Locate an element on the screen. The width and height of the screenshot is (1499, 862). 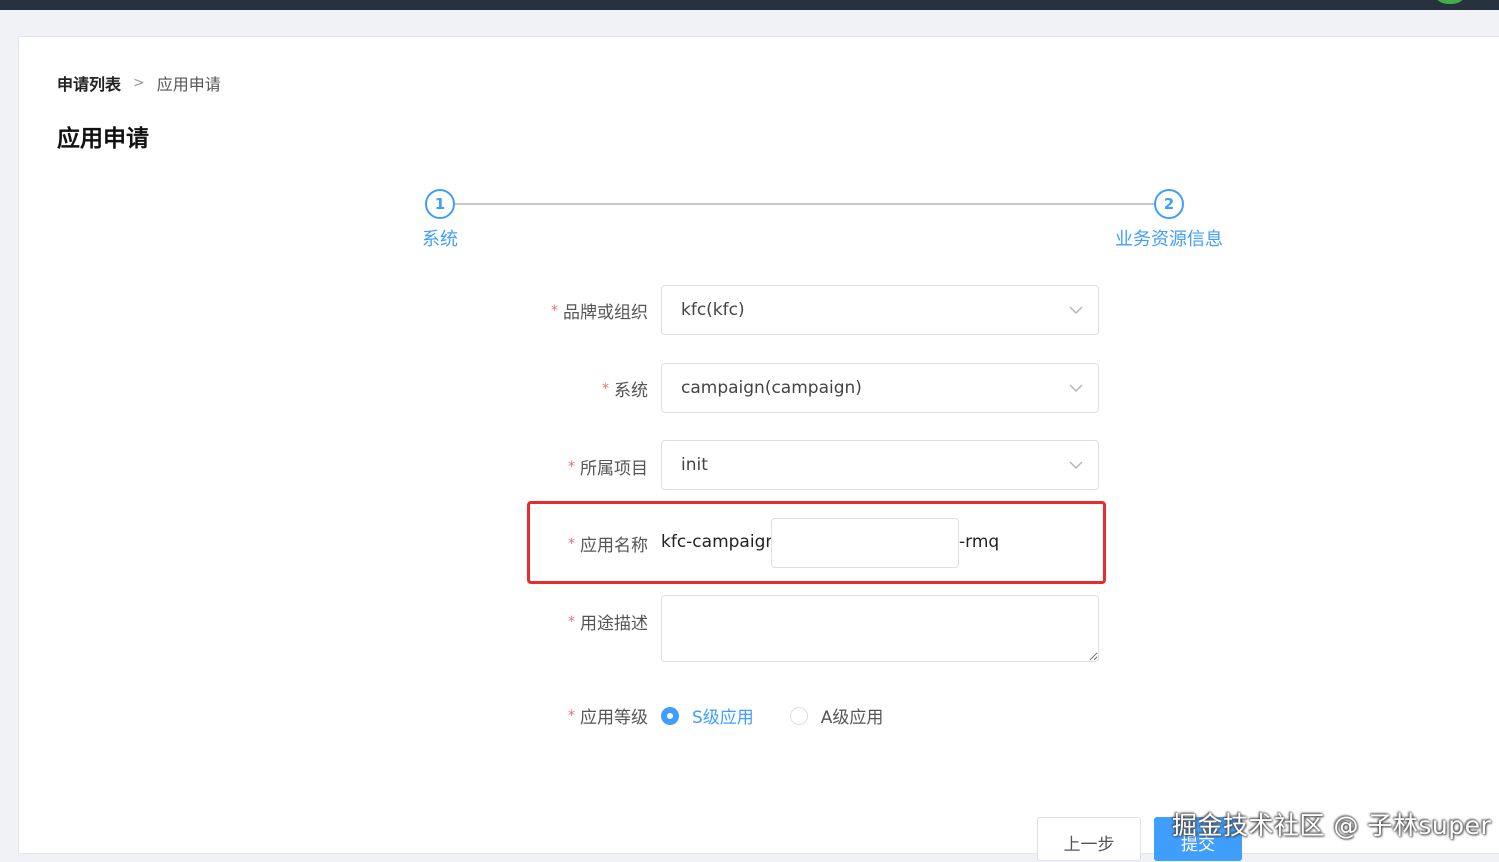
radio-a-level: A级应用 is located at coordinates (836, 715).